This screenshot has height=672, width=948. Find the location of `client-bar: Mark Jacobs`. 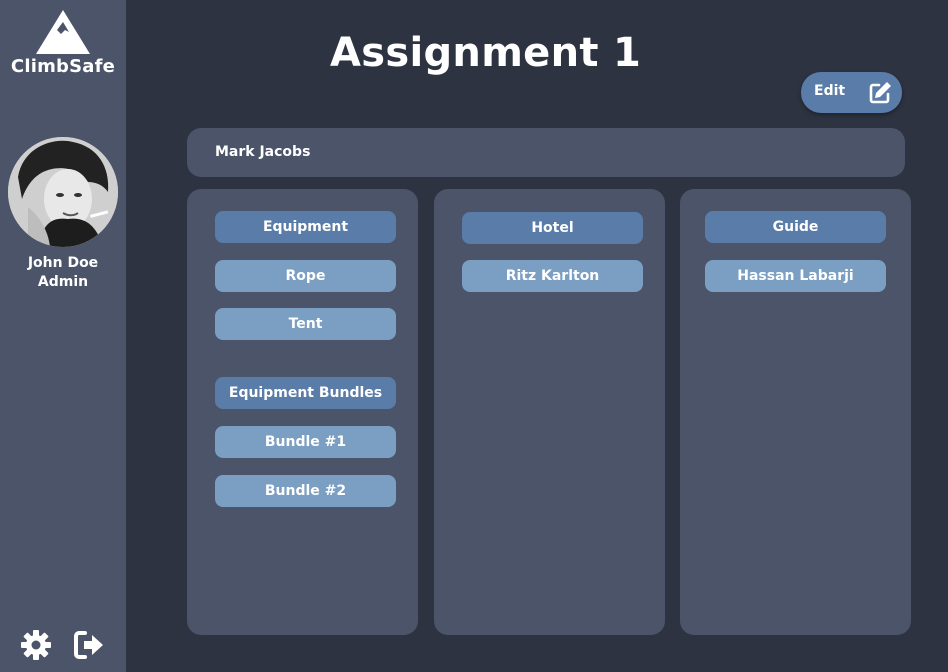

client-bar: Mark Jacobs is located at coordinates (546, 152).